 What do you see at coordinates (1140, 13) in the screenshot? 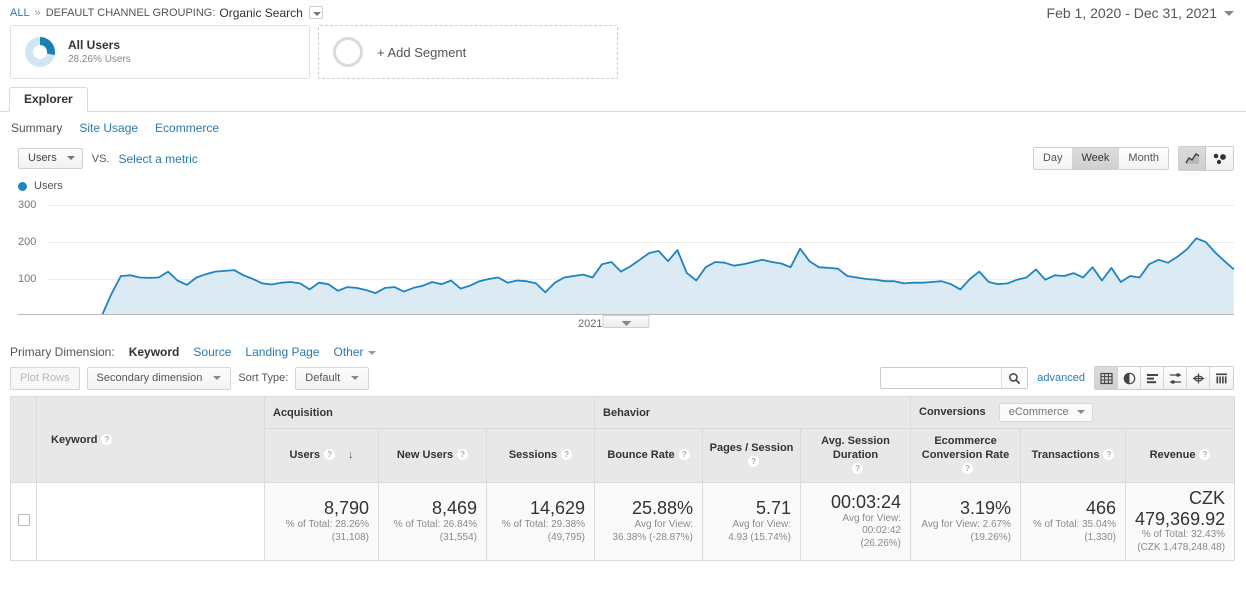
I see `date-range-picker: Feb 1, 2020 - Dec 31, 2021` at bounding box center [1140, 13].